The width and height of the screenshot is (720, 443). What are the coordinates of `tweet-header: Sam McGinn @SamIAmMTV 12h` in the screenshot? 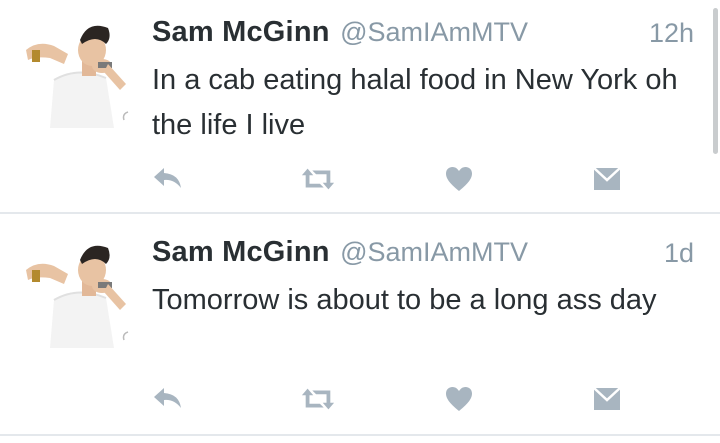 It's located at (423, 36).